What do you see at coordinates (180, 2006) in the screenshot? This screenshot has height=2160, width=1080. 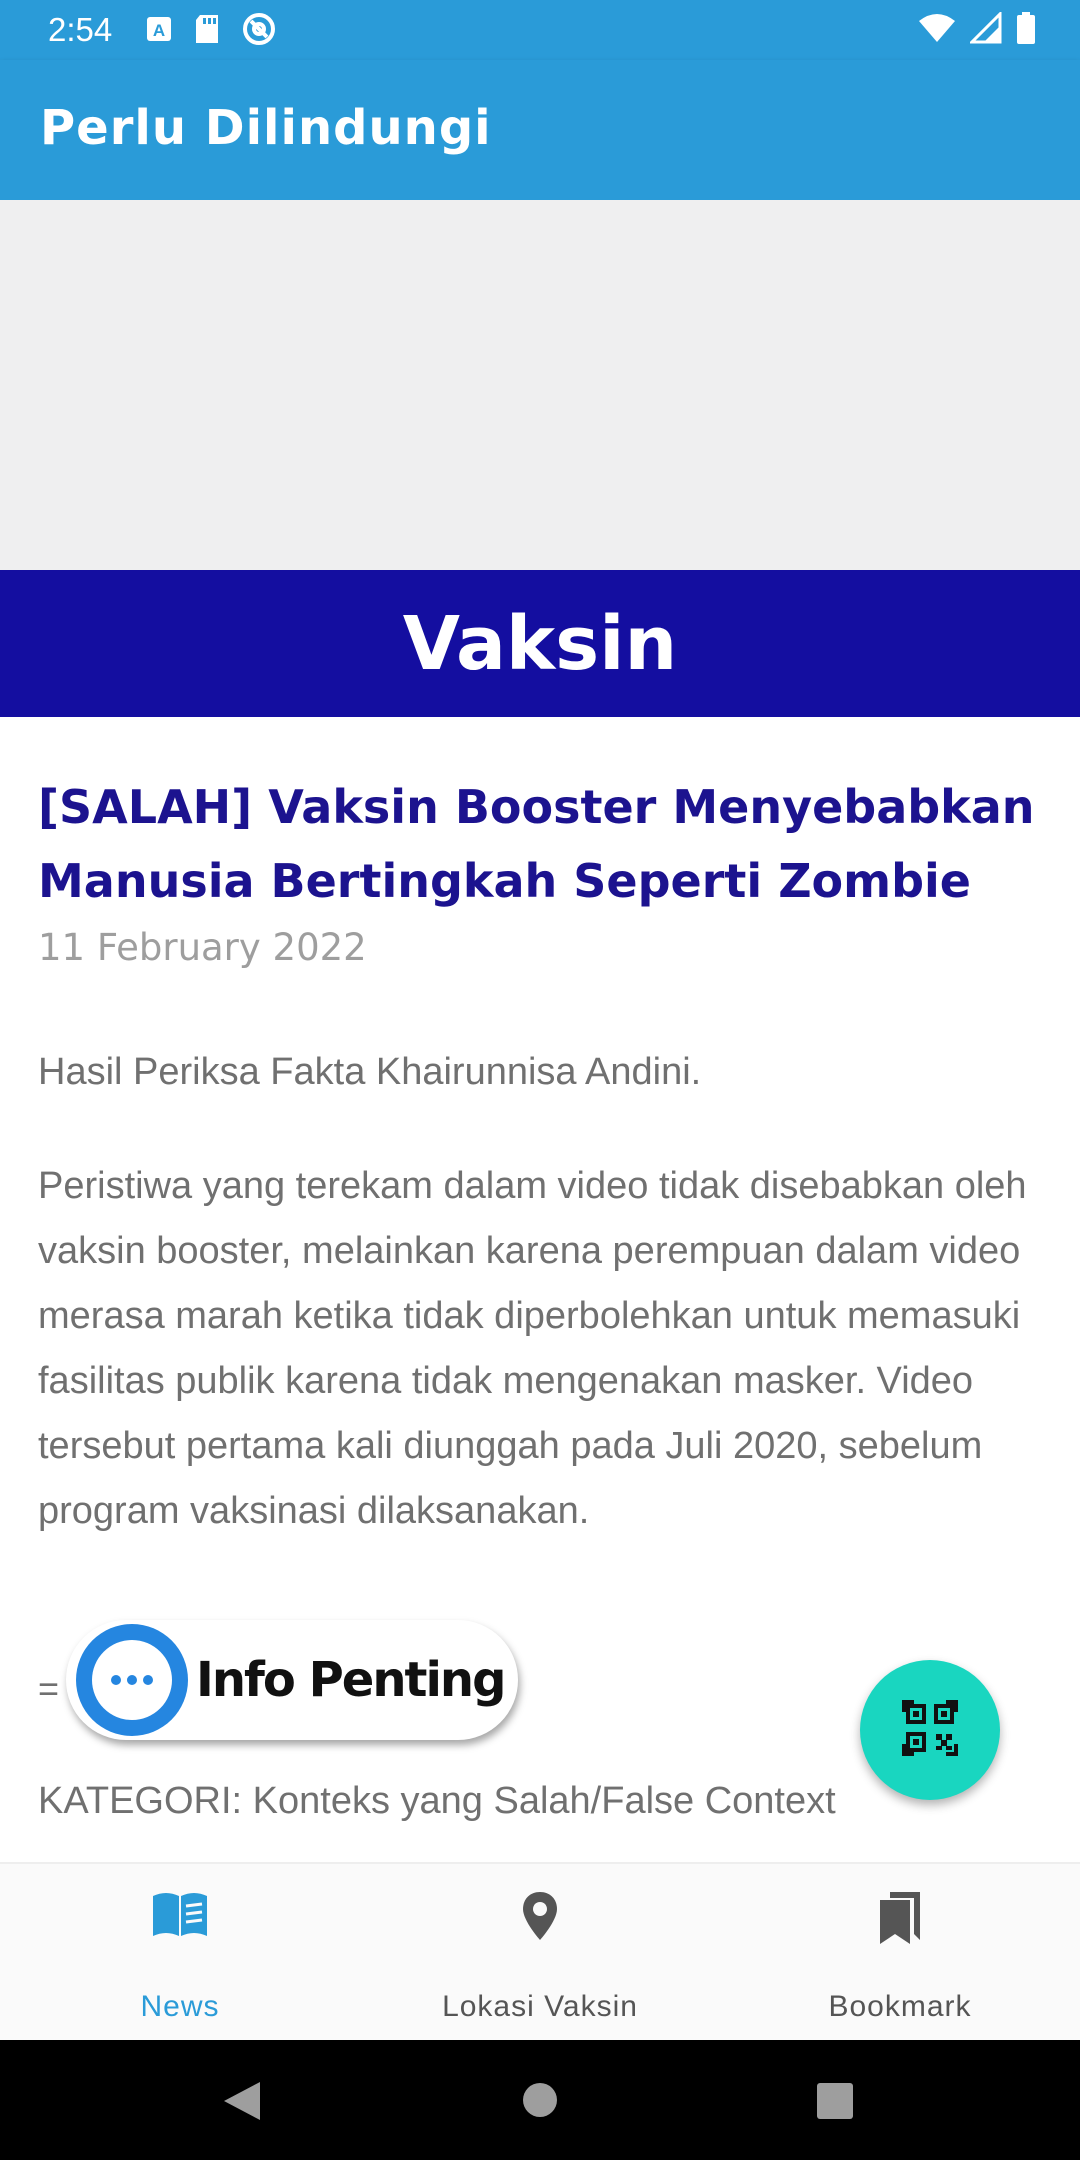 I see `nav-label-news: News` at bounding box center [180, 2006].